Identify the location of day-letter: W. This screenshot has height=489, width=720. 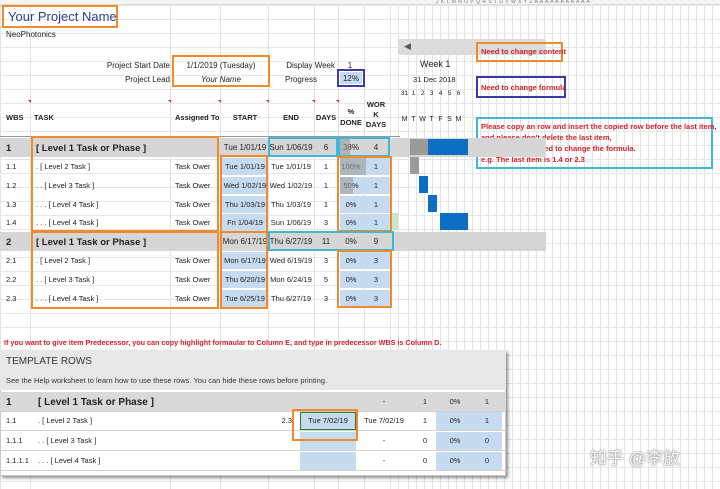
(422, 119).